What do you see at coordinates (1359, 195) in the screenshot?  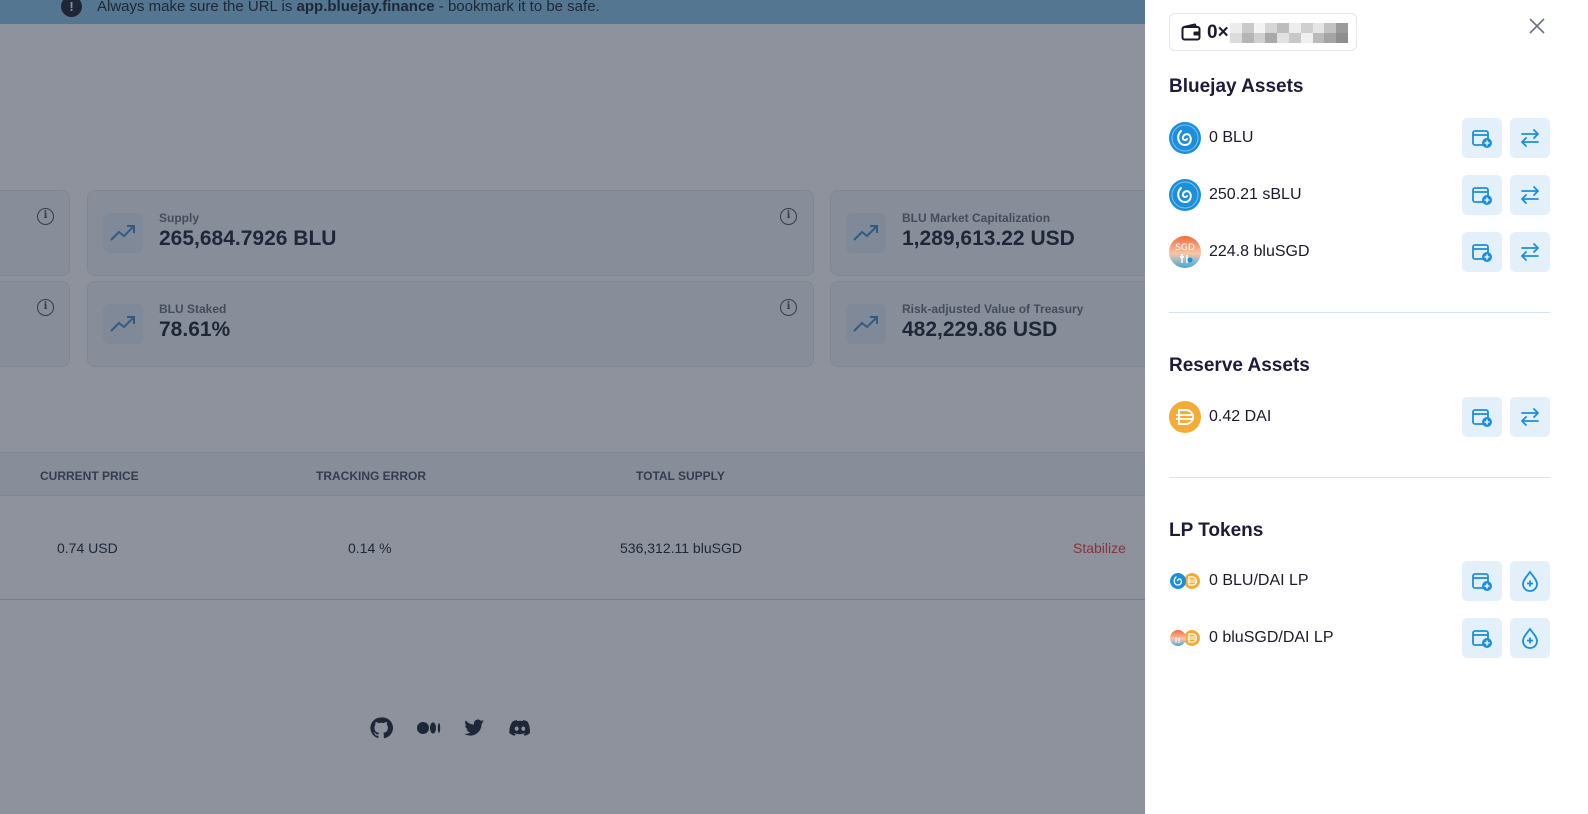 I see `asset-row-sblu: 250.21 sBLU` at bounding box center [1359, 195].